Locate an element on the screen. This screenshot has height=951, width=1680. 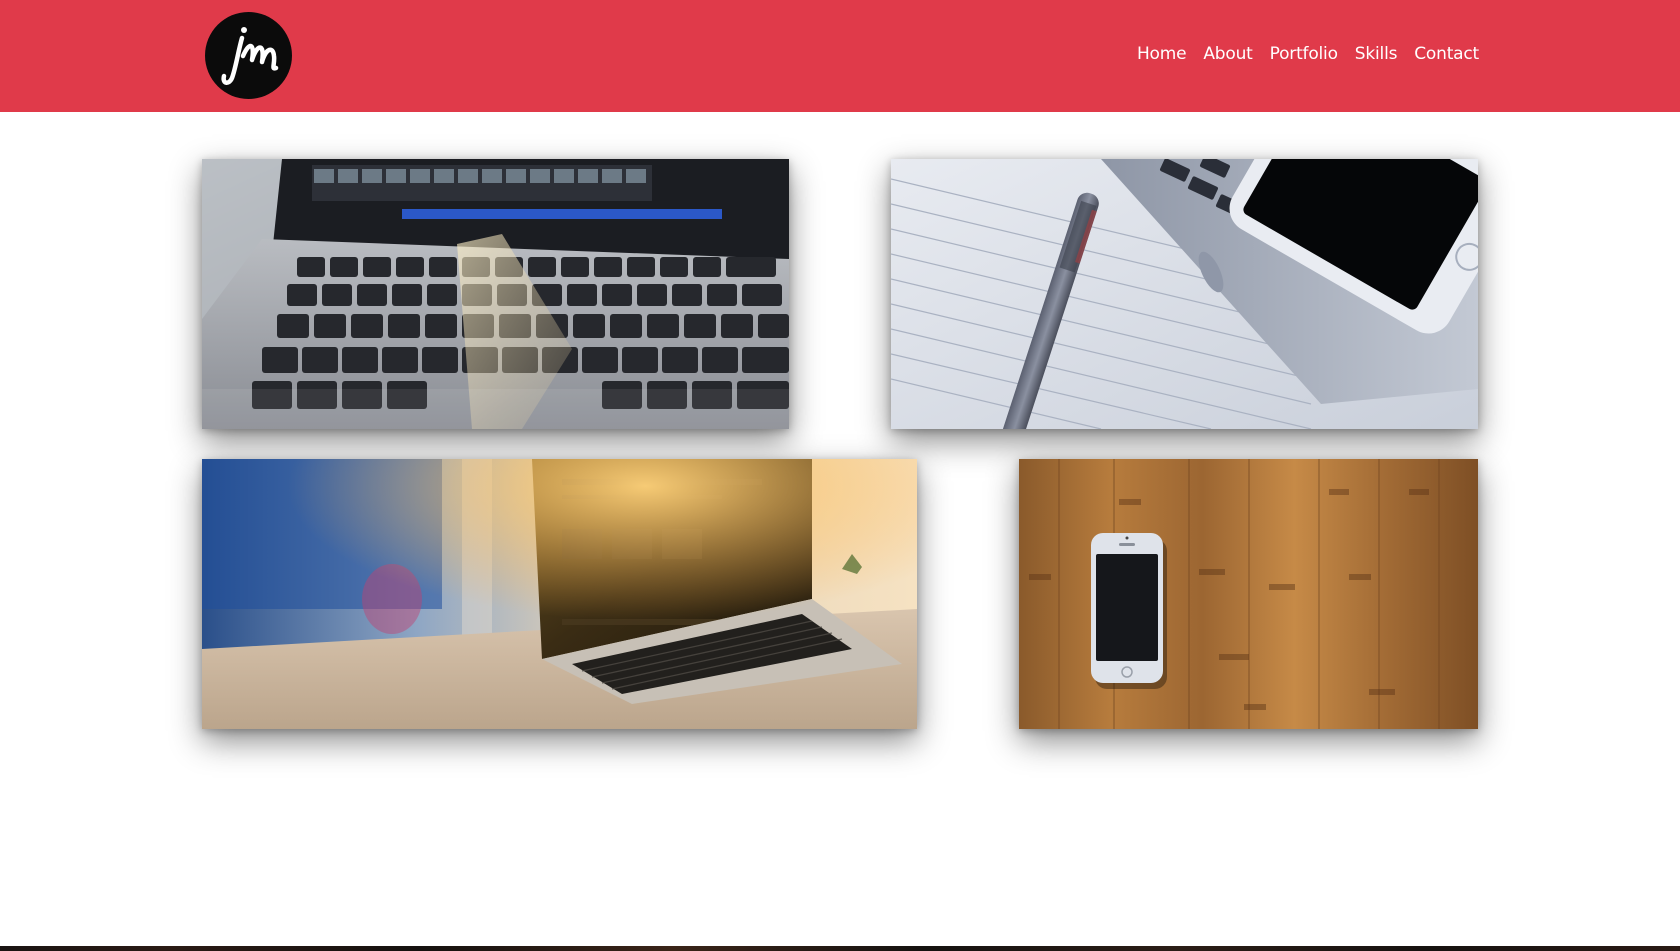
nav-link-contact: Contact is located at coordinates (1446, 54).